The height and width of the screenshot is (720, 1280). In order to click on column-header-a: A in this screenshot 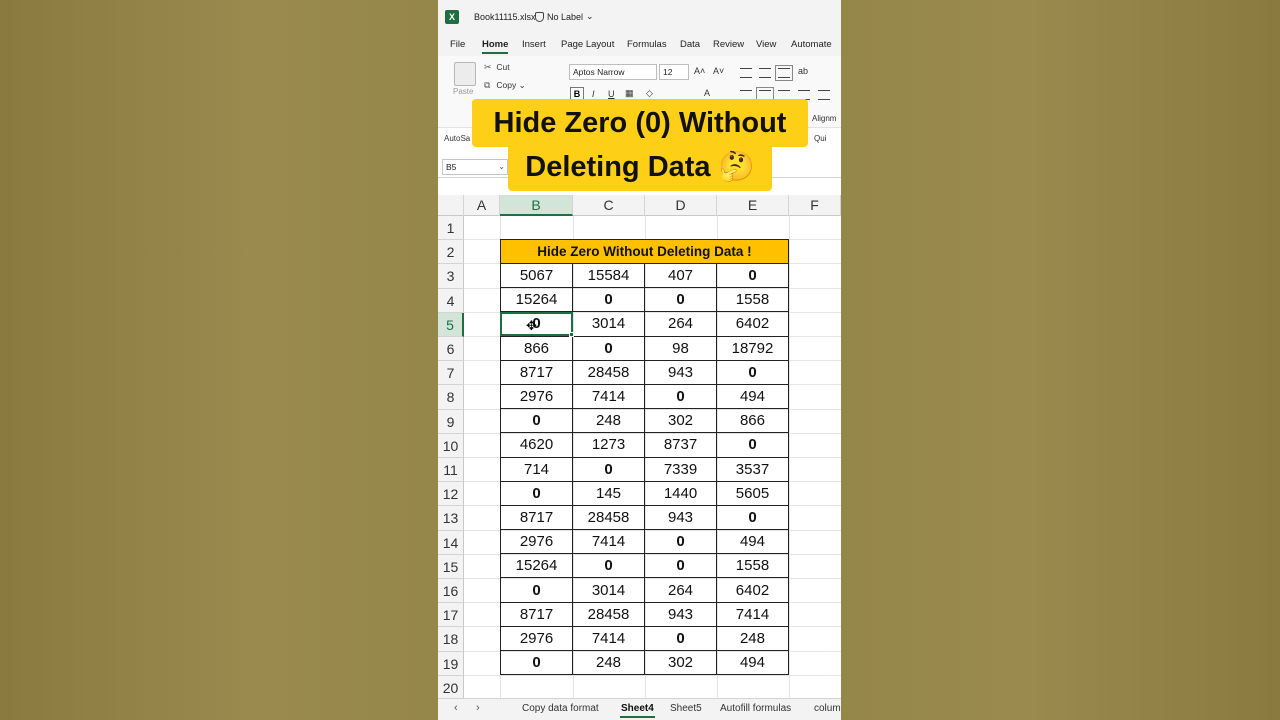, I will do `click(482, 205)`.